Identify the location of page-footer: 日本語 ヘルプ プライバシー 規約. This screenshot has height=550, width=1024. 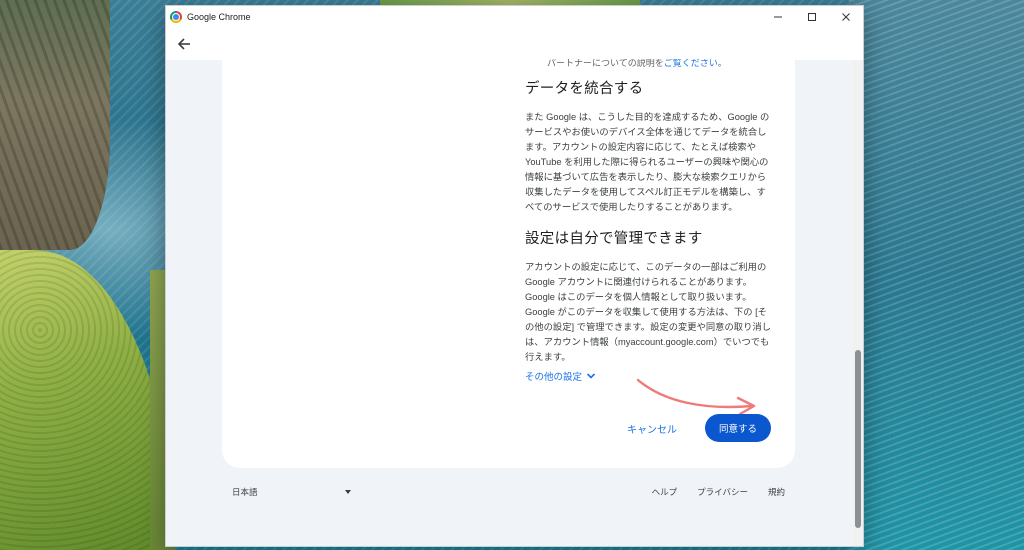
(508, 492).